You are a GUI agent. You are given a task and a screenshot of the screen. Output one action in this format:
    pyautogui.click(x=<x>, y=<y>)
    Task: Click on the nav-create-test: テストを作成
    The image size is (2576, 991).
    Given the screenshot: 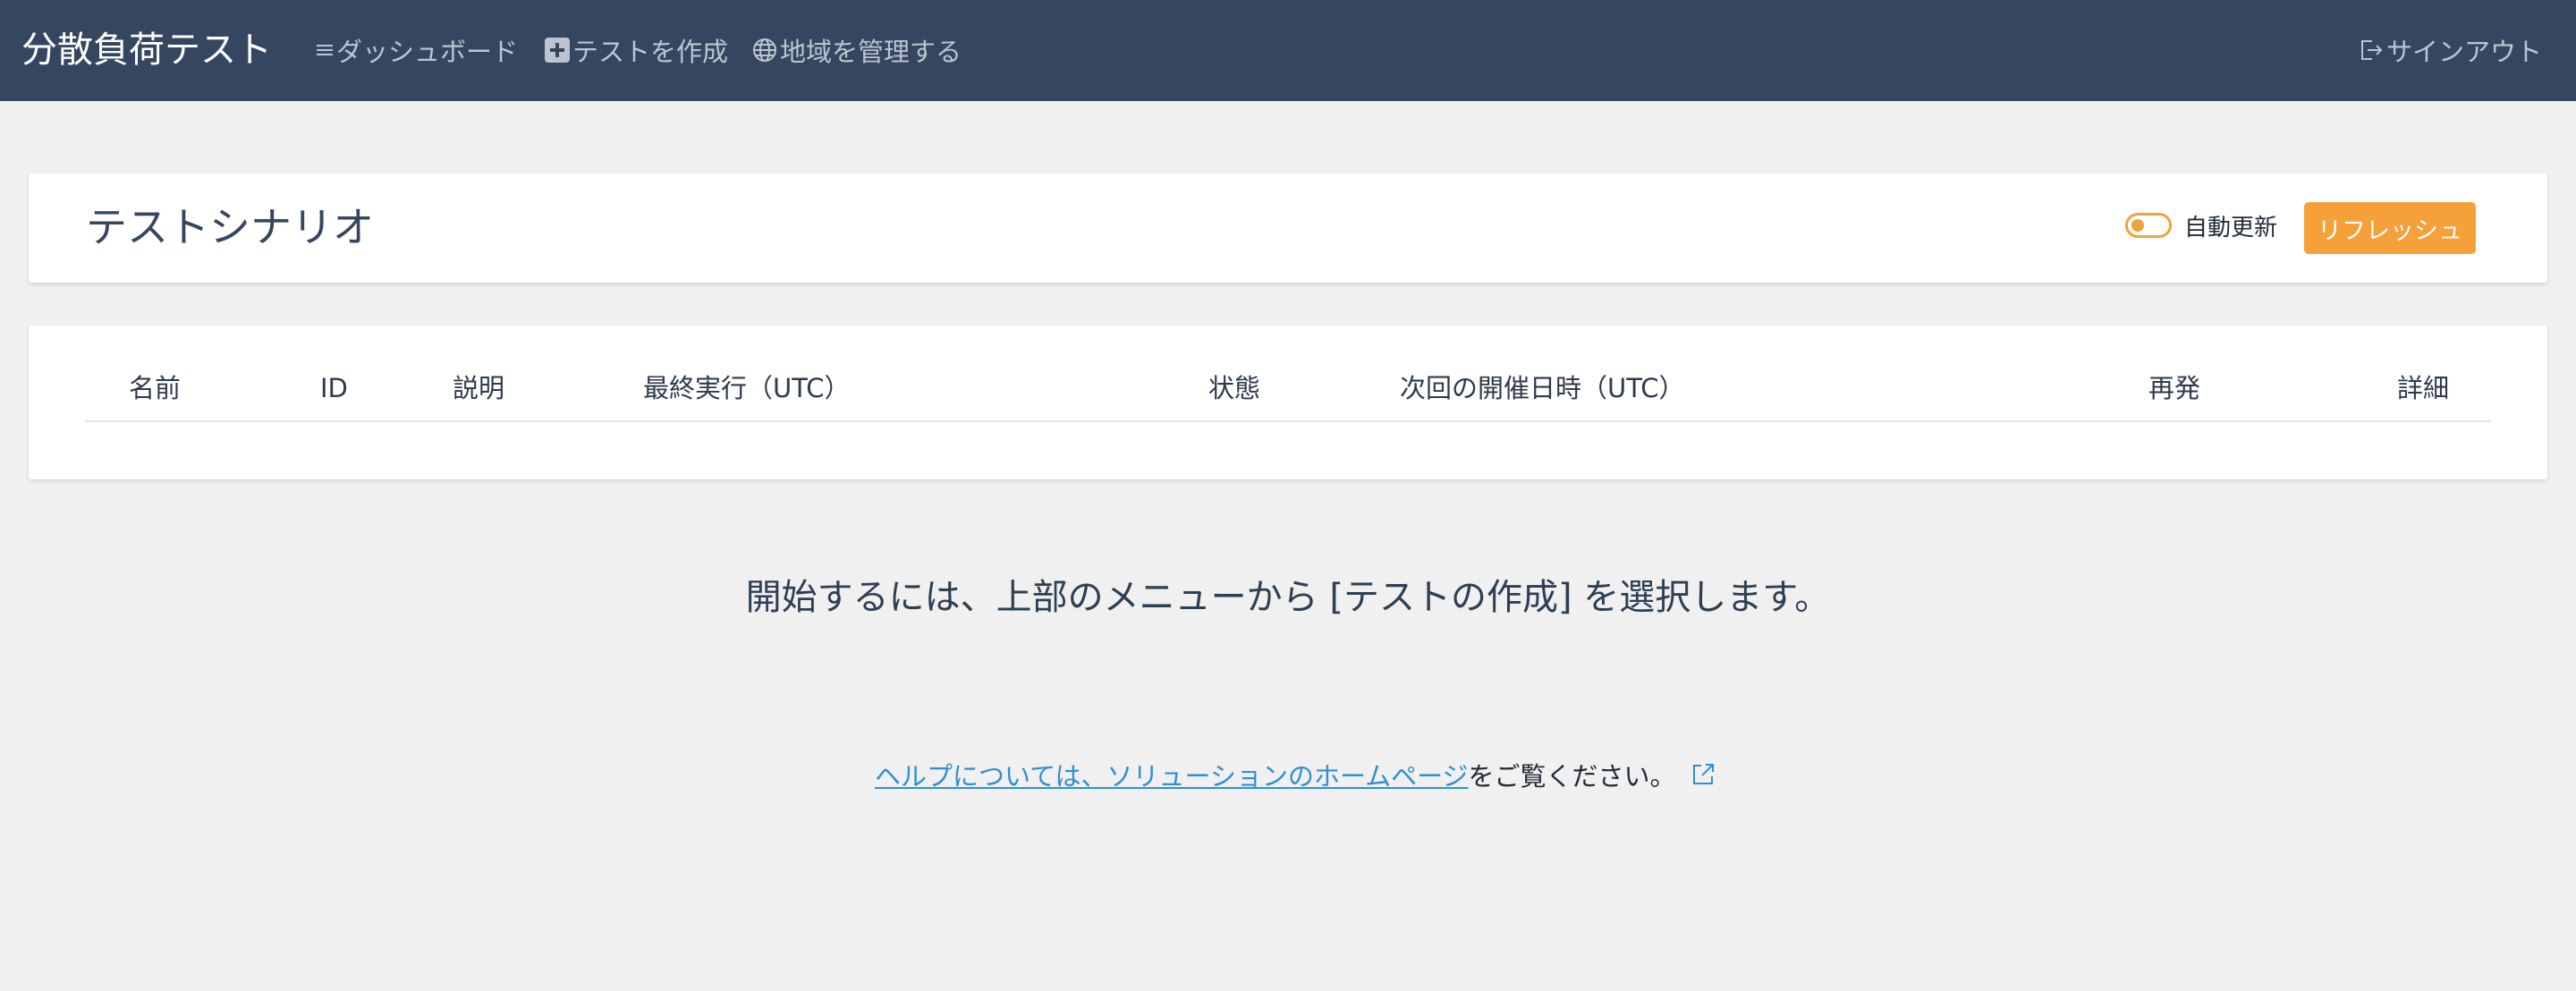 What is the action you would take?
    pyautogui.click(x=636, y=50)
    